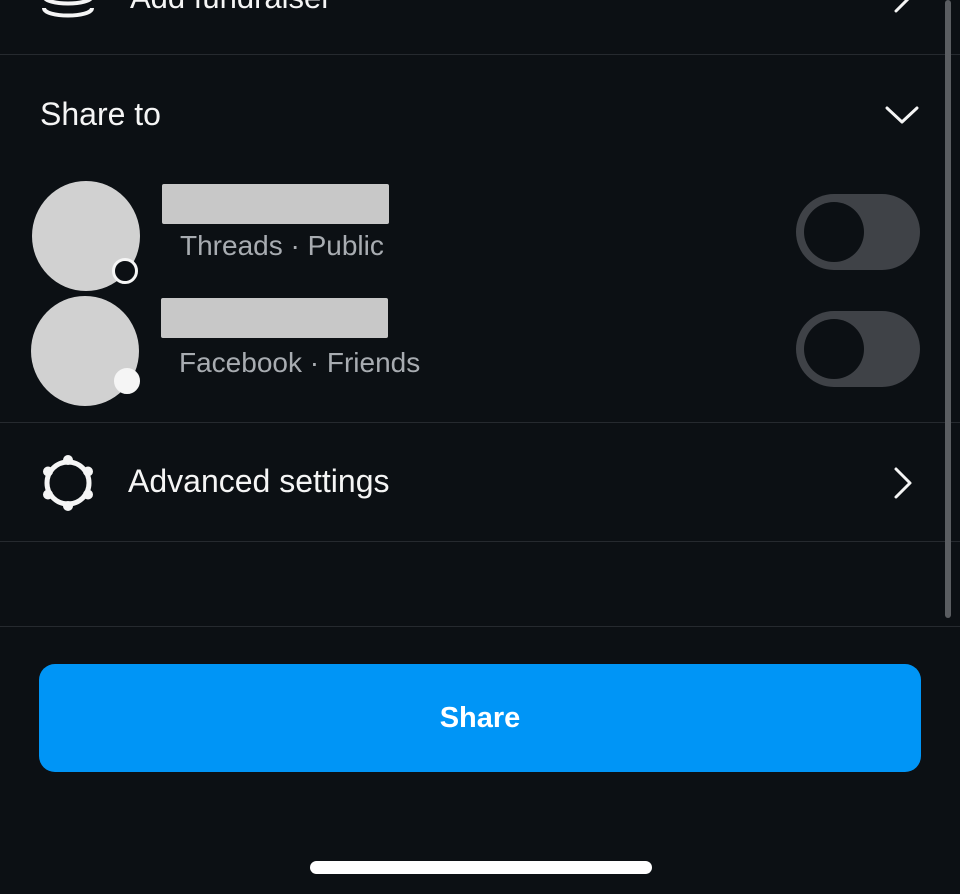  What do you see at coordinates (948, 309) in the screenshot?
I see `scrollbar` at bounding box center [948, 309].